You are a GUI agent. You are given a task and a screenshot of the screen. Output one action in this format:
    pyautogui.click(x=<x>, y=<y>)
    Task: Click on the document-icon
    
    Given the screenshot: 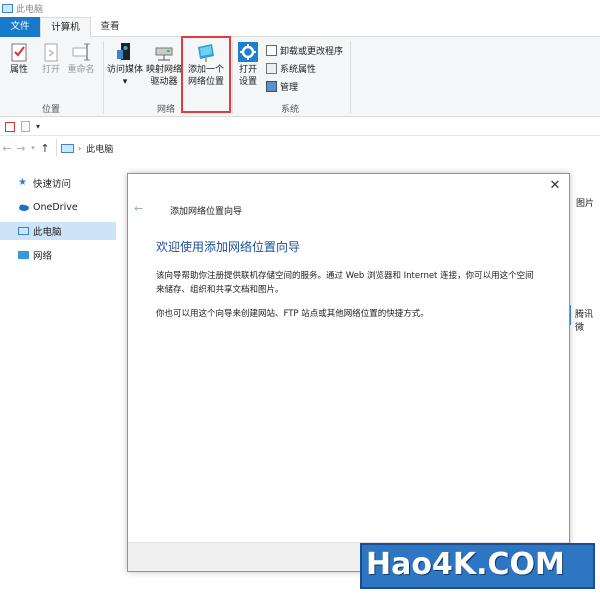 What is the action you would take?
    pyautogui.click(x=25, y=126)
    